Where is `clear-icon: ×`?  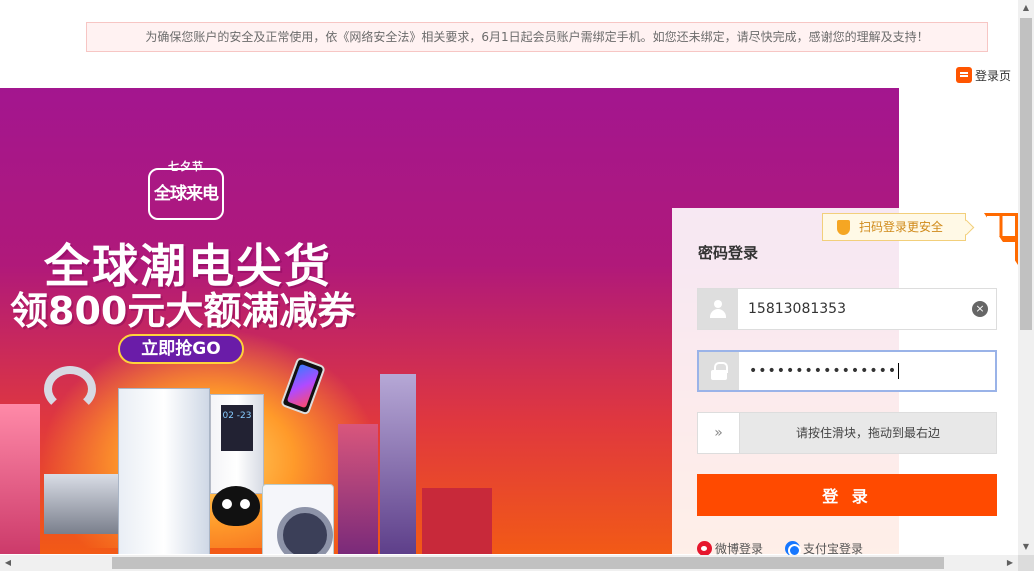
clear-icon: × is located at coordinates (980, 309).